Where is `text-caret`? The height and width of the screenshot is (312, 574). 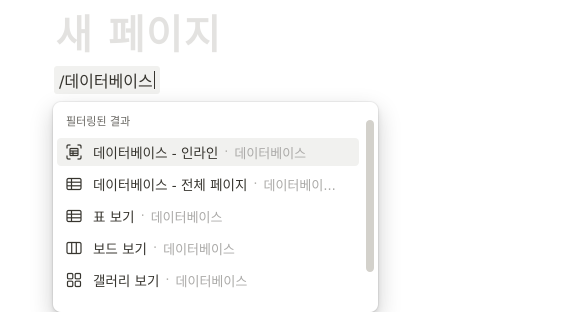 text-caret is located at coordinates (154, 80).